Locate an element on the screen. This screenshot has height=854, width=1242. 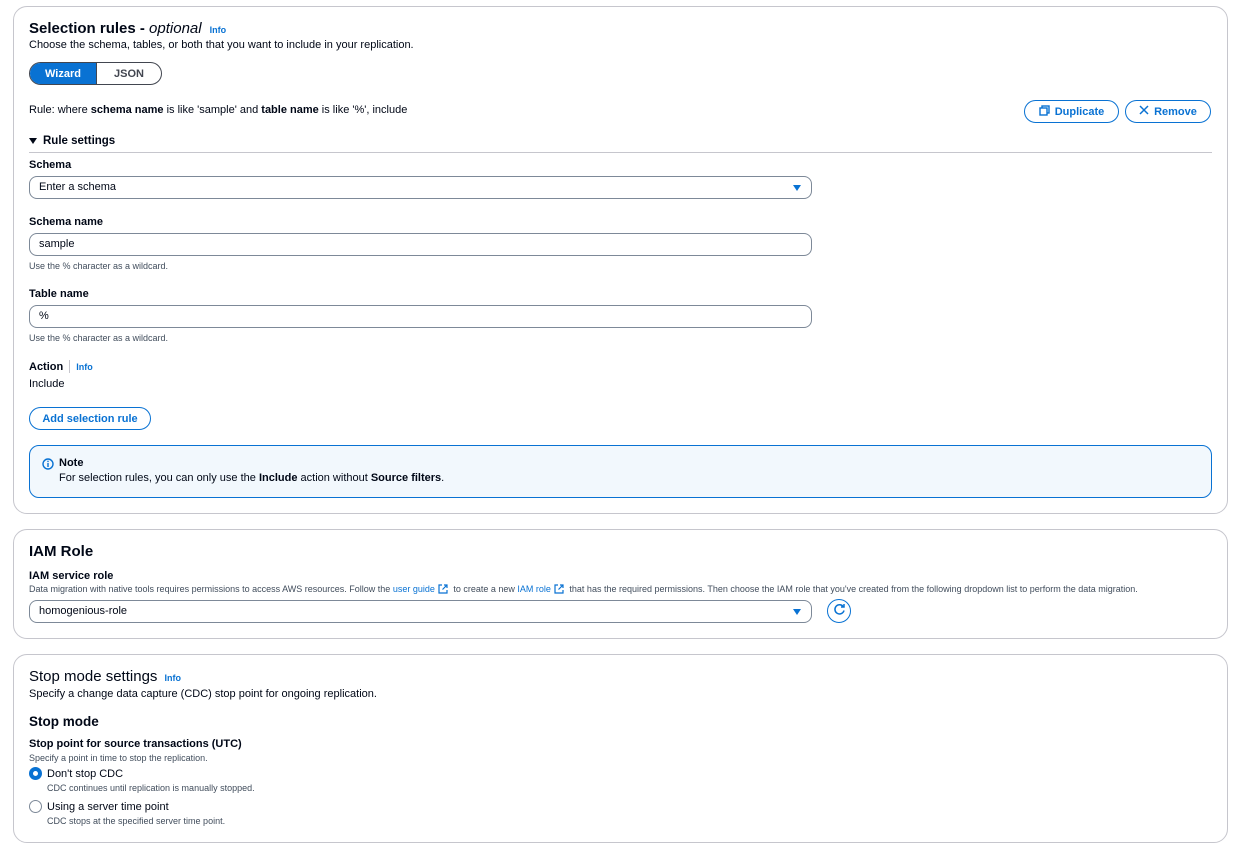
selection-rules-heading: Selection rules - optional Info is located at coordinates (127, 28).